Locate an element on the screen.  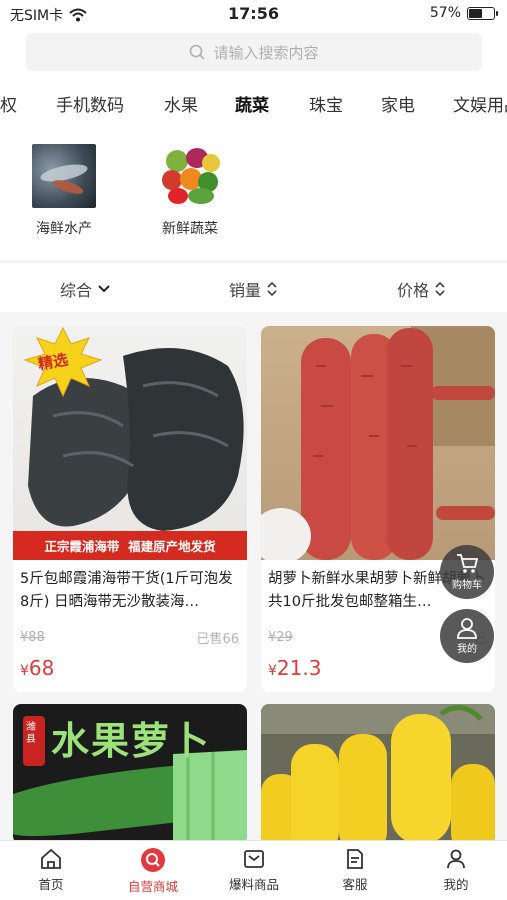
product-price: ¥68 is located at coordinates (37, 668).